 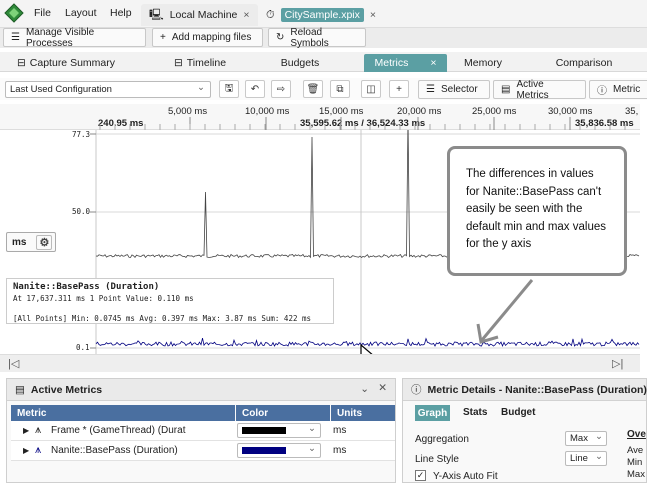 What do you see at coordinates (465, 476) in the screenshot?
I see `y-axis-auto-fit-label: Y-Axis Auto Fit` at bounding box center [465, 476].